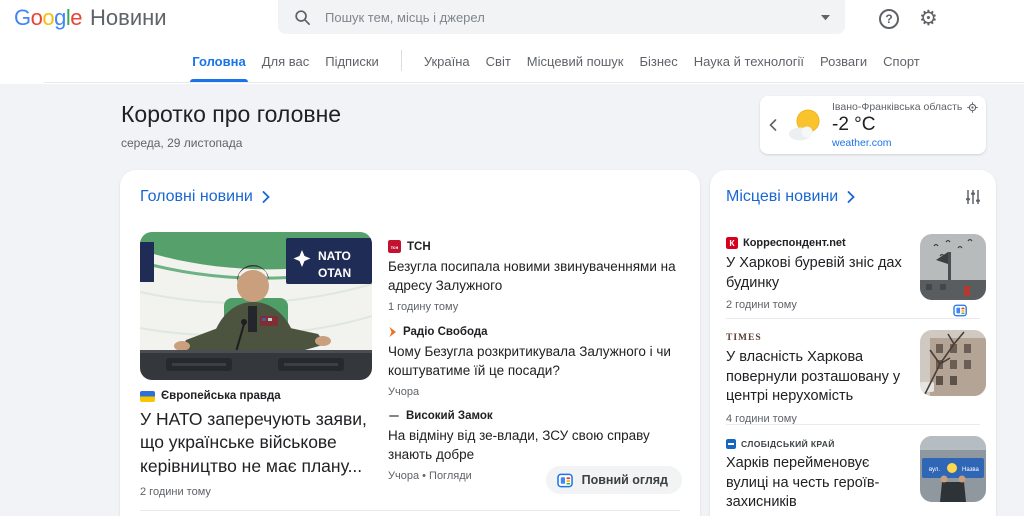 This screenshot has width=1024, height=516. What do you see at coordinates (419, 246) in the screenshot?
I see `source-name: ТСН` at bounding box center [419, 246].